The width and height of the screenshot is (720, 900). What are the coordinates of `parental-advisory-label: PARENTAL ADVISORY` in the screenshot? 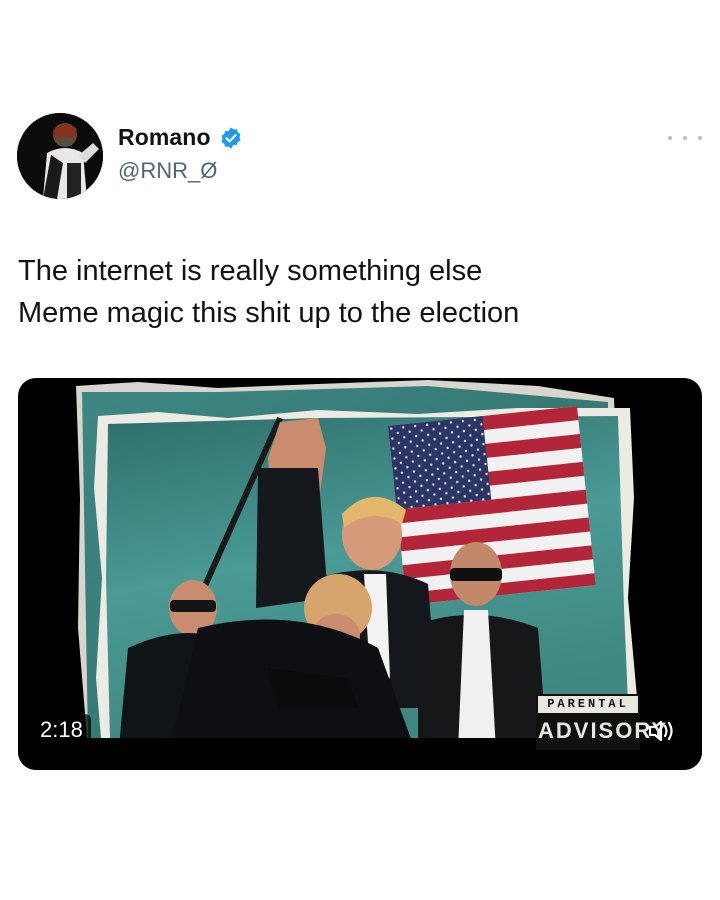 It's located at (601, 722).